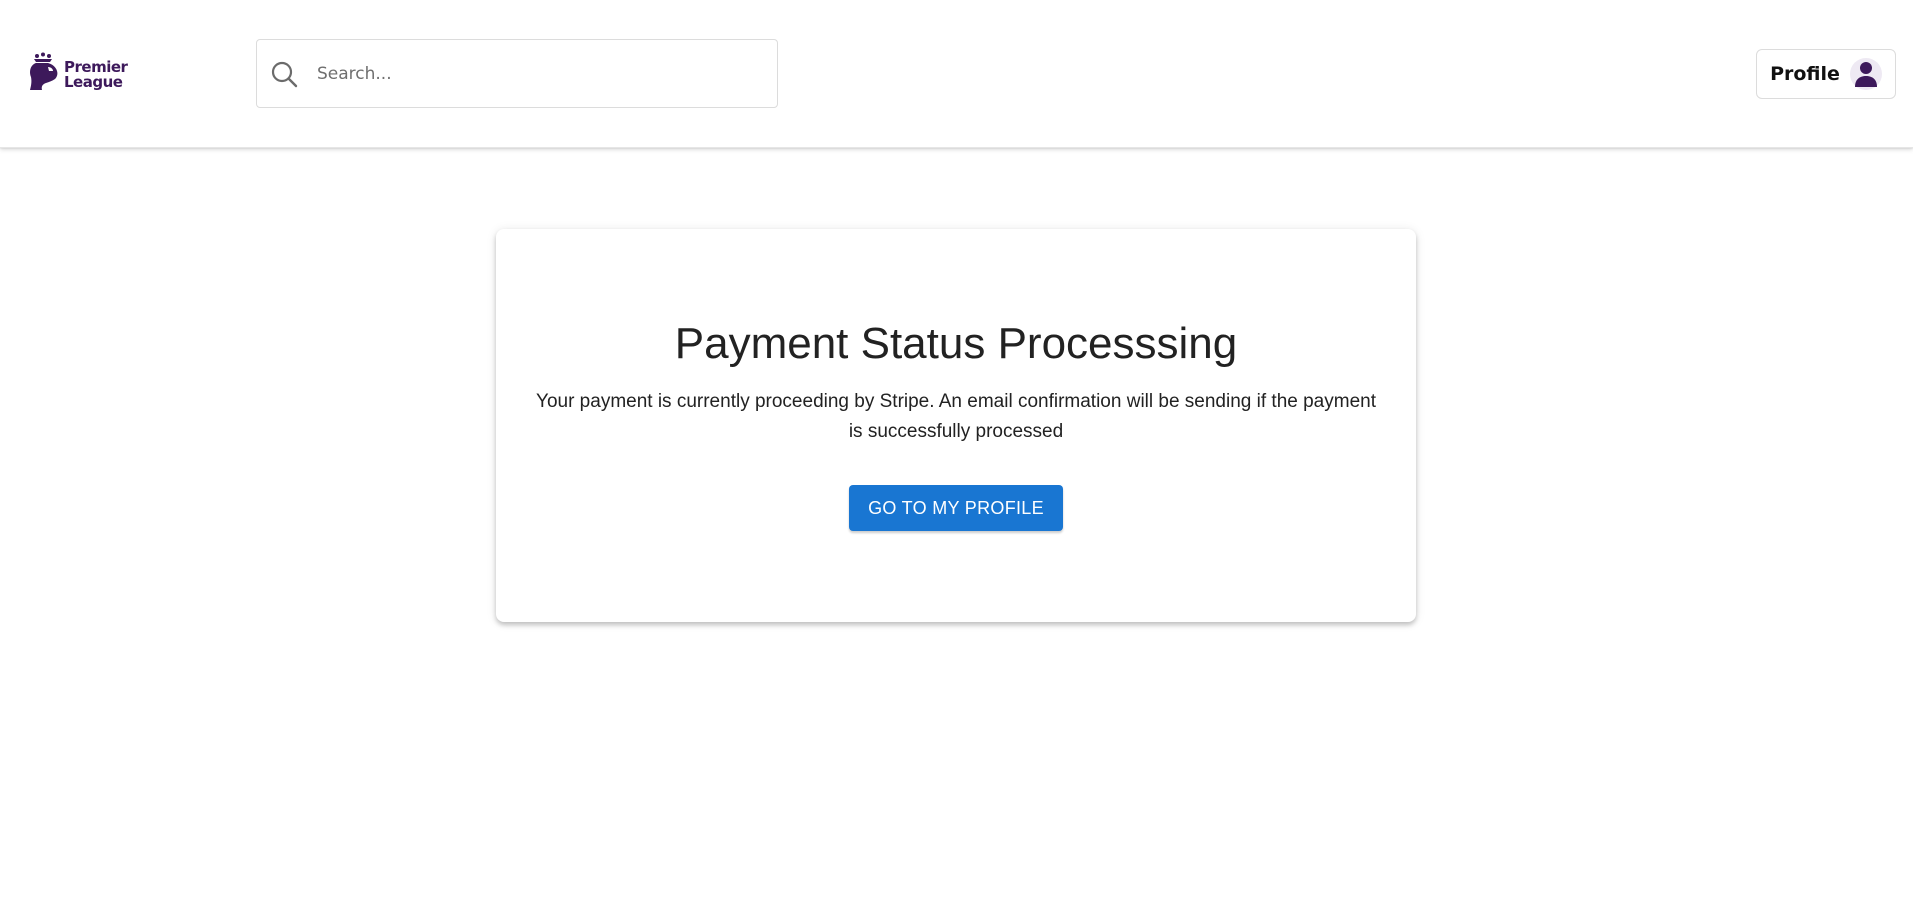 This screenshot has height=908, width=1913. I want to click on go-to-profile-button: GO TO MY PROFILE, so click(956, 508).